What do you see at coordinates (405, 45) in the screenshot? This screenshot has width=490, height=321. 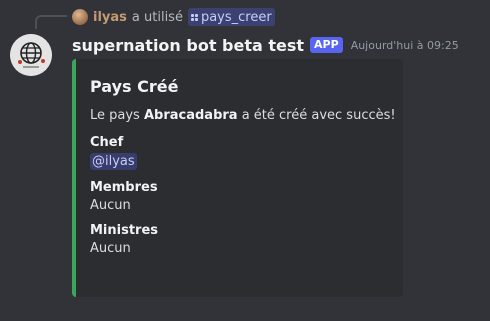 I see `message-timestamp: Aujourd'hui à 09:25` at bounding box center [405, 45].